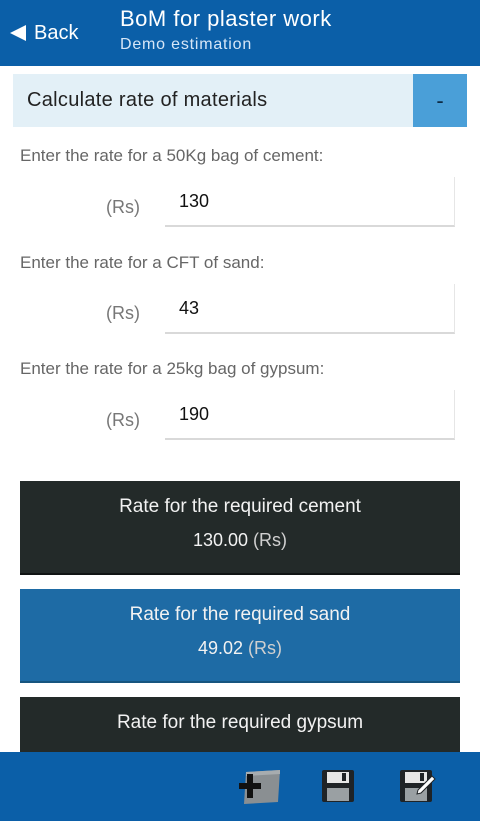  I want to click on result-value-line: 49.02 (Rs), so click(240, 648).